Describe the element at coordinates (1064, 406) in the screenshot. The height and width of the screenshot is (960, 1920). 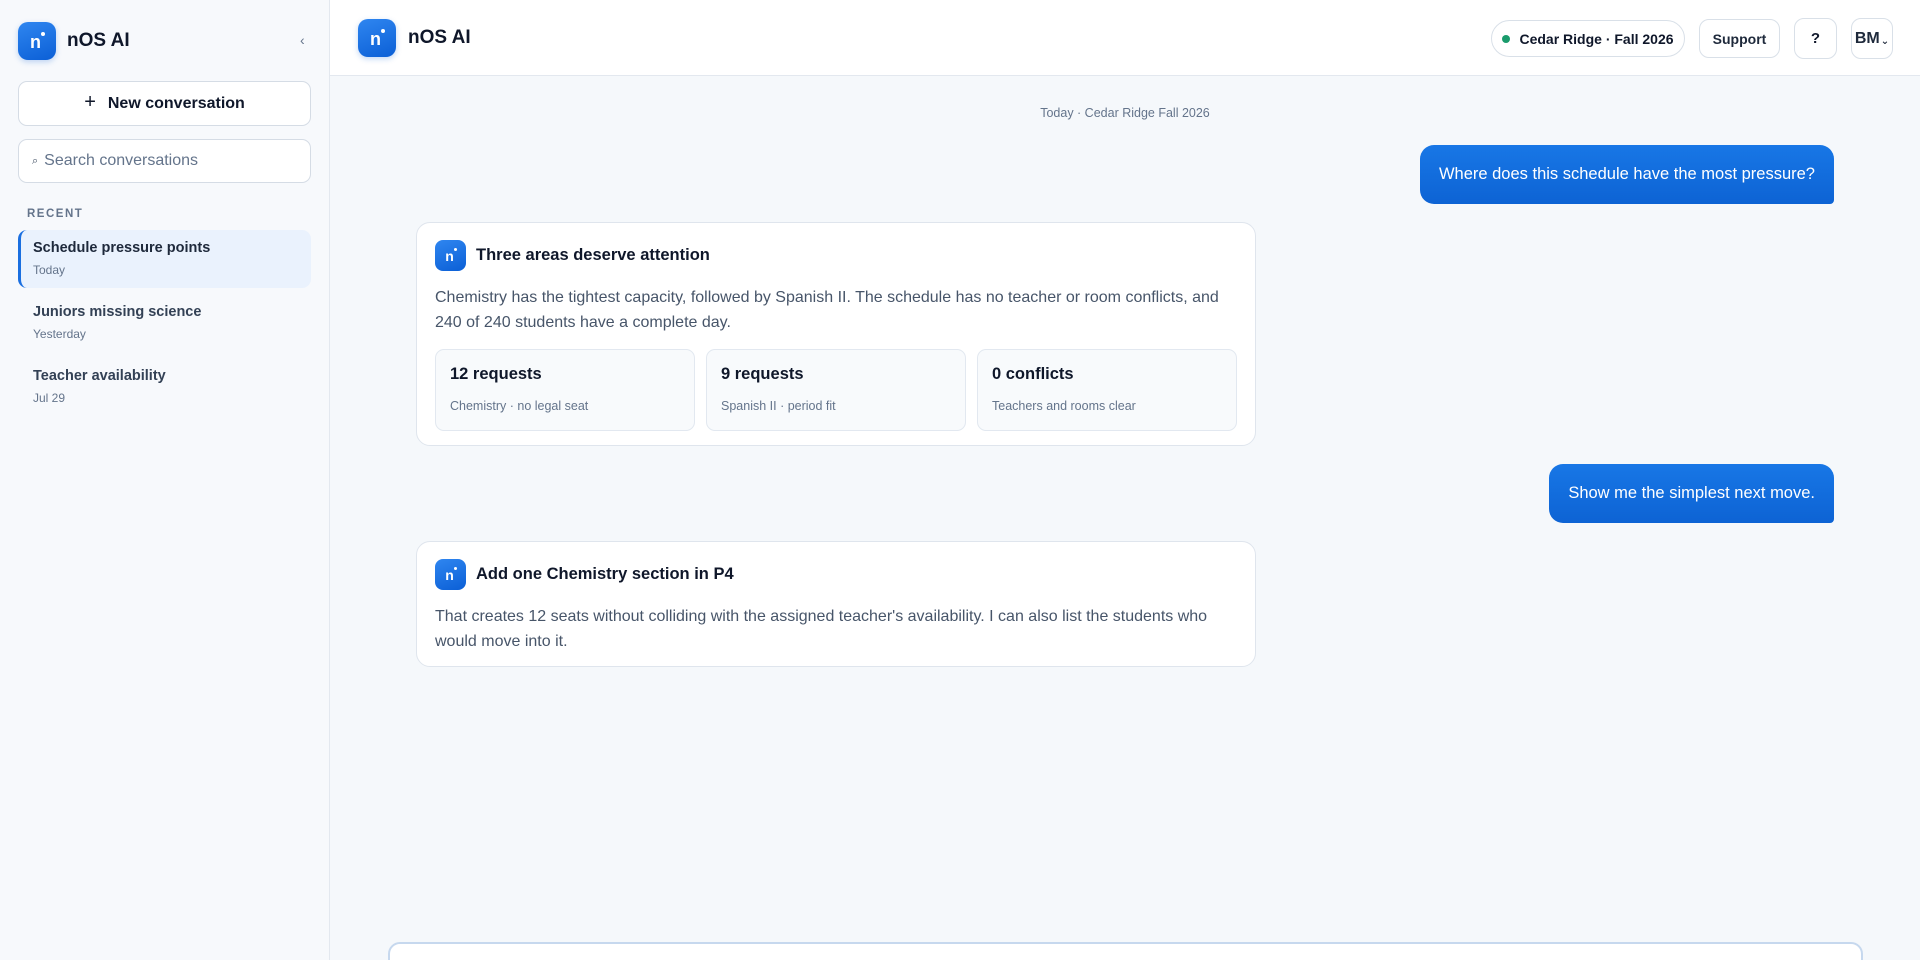
I see `stat-label: Teachers and rooms clear` at that location.